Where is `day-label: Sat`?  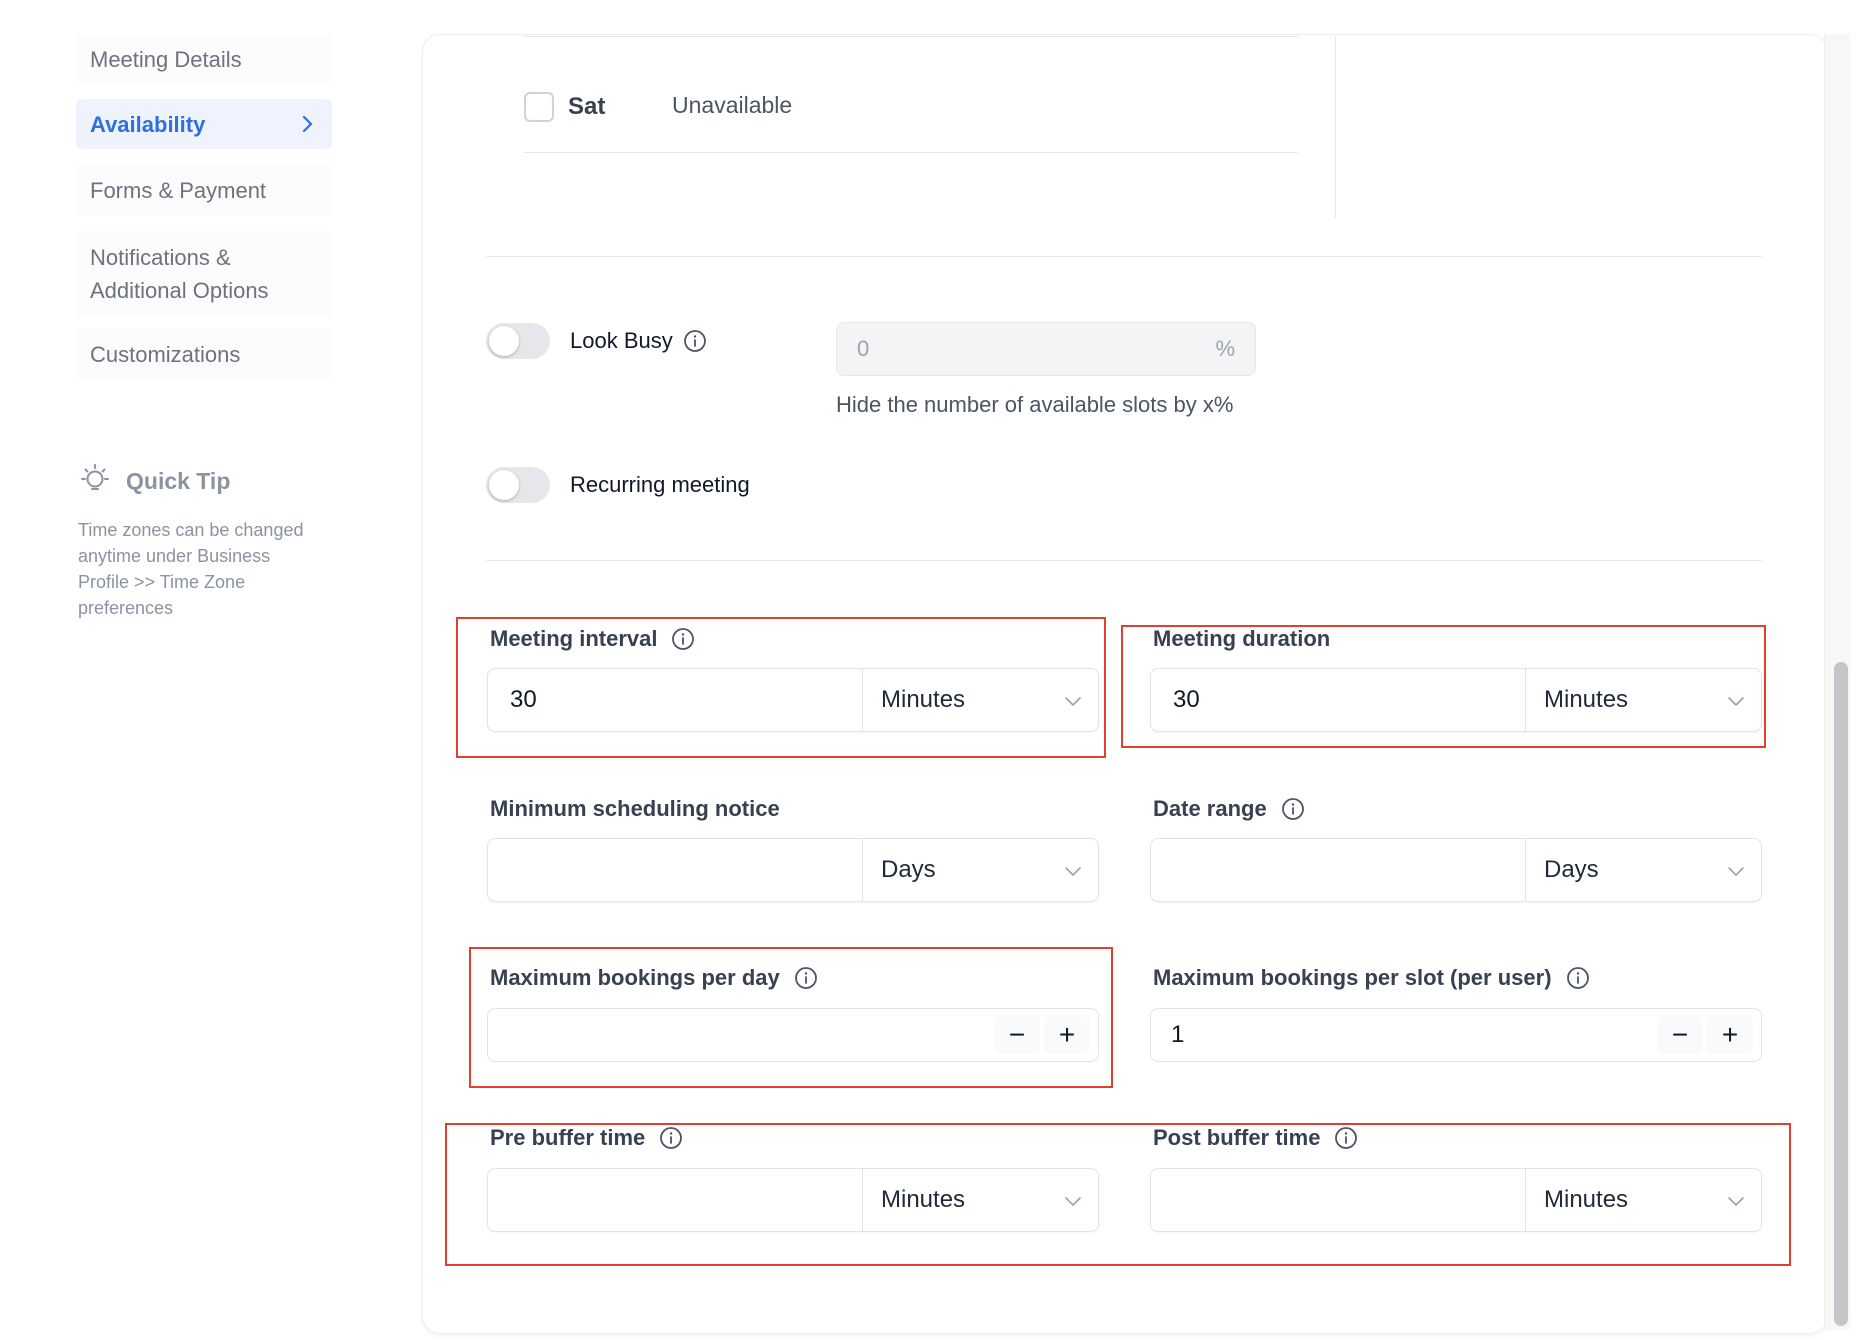 day-label: Sat is located at coordinates (587, 106).